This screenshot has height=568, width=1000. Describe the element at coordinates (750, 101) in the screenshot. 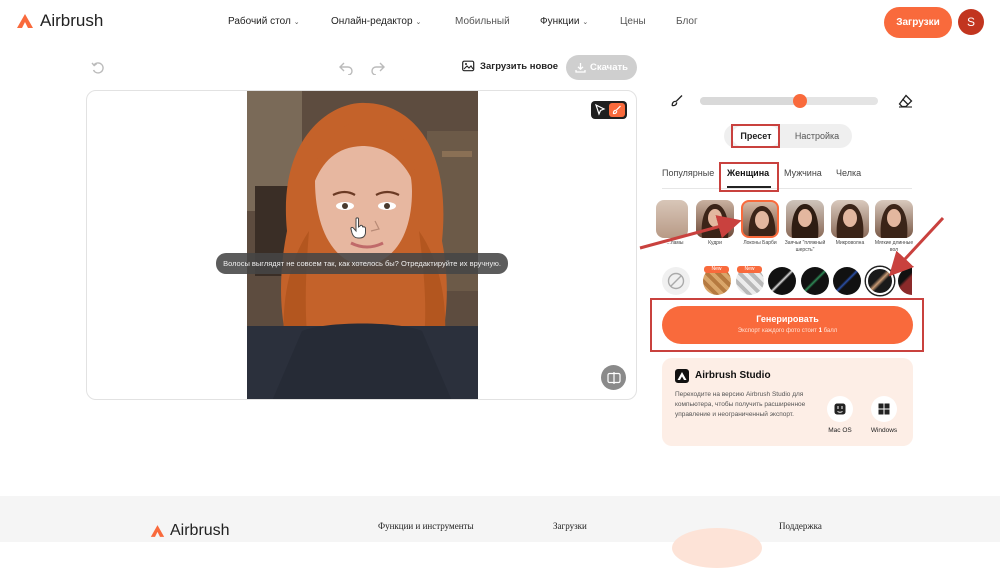

I see `slider-fill` at that location.